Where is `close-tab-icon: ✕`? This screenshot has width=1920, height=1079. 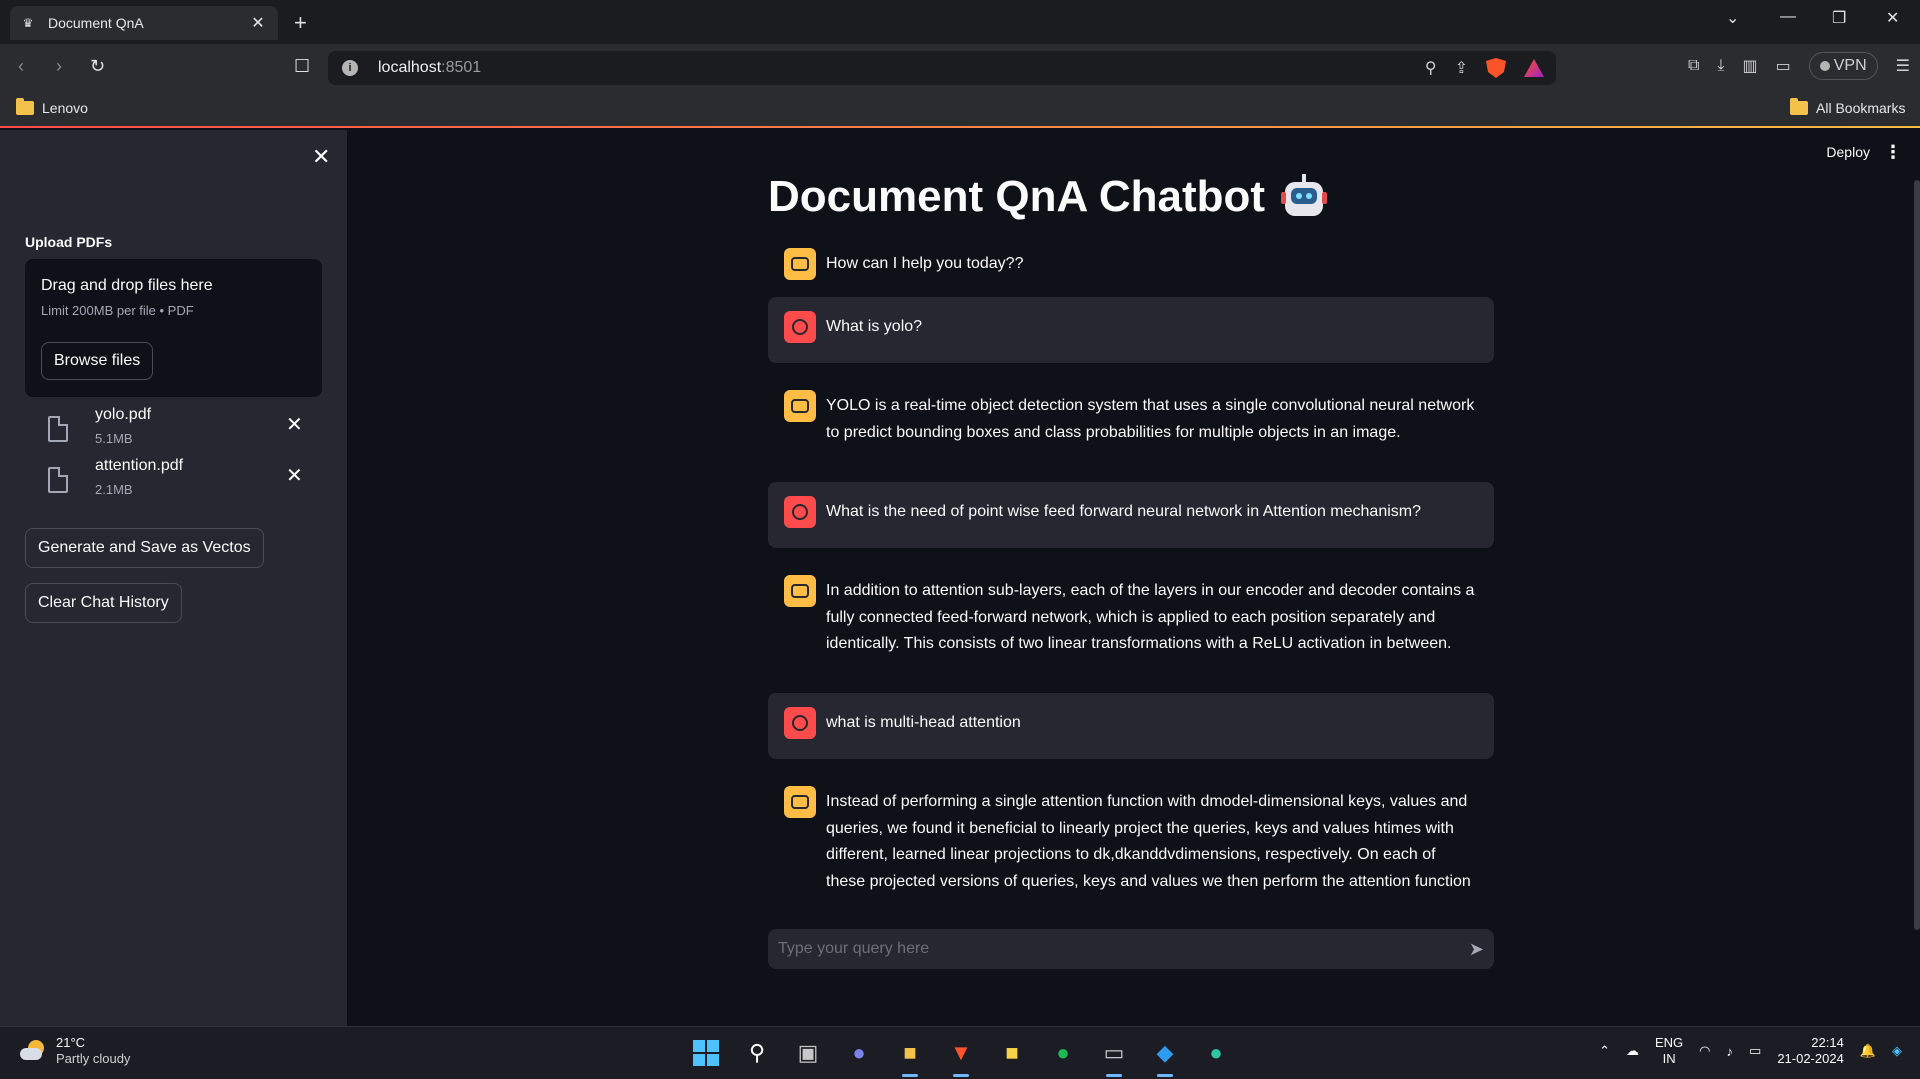 close-tab-icon: ✕ is located at coordinates (258, 23).